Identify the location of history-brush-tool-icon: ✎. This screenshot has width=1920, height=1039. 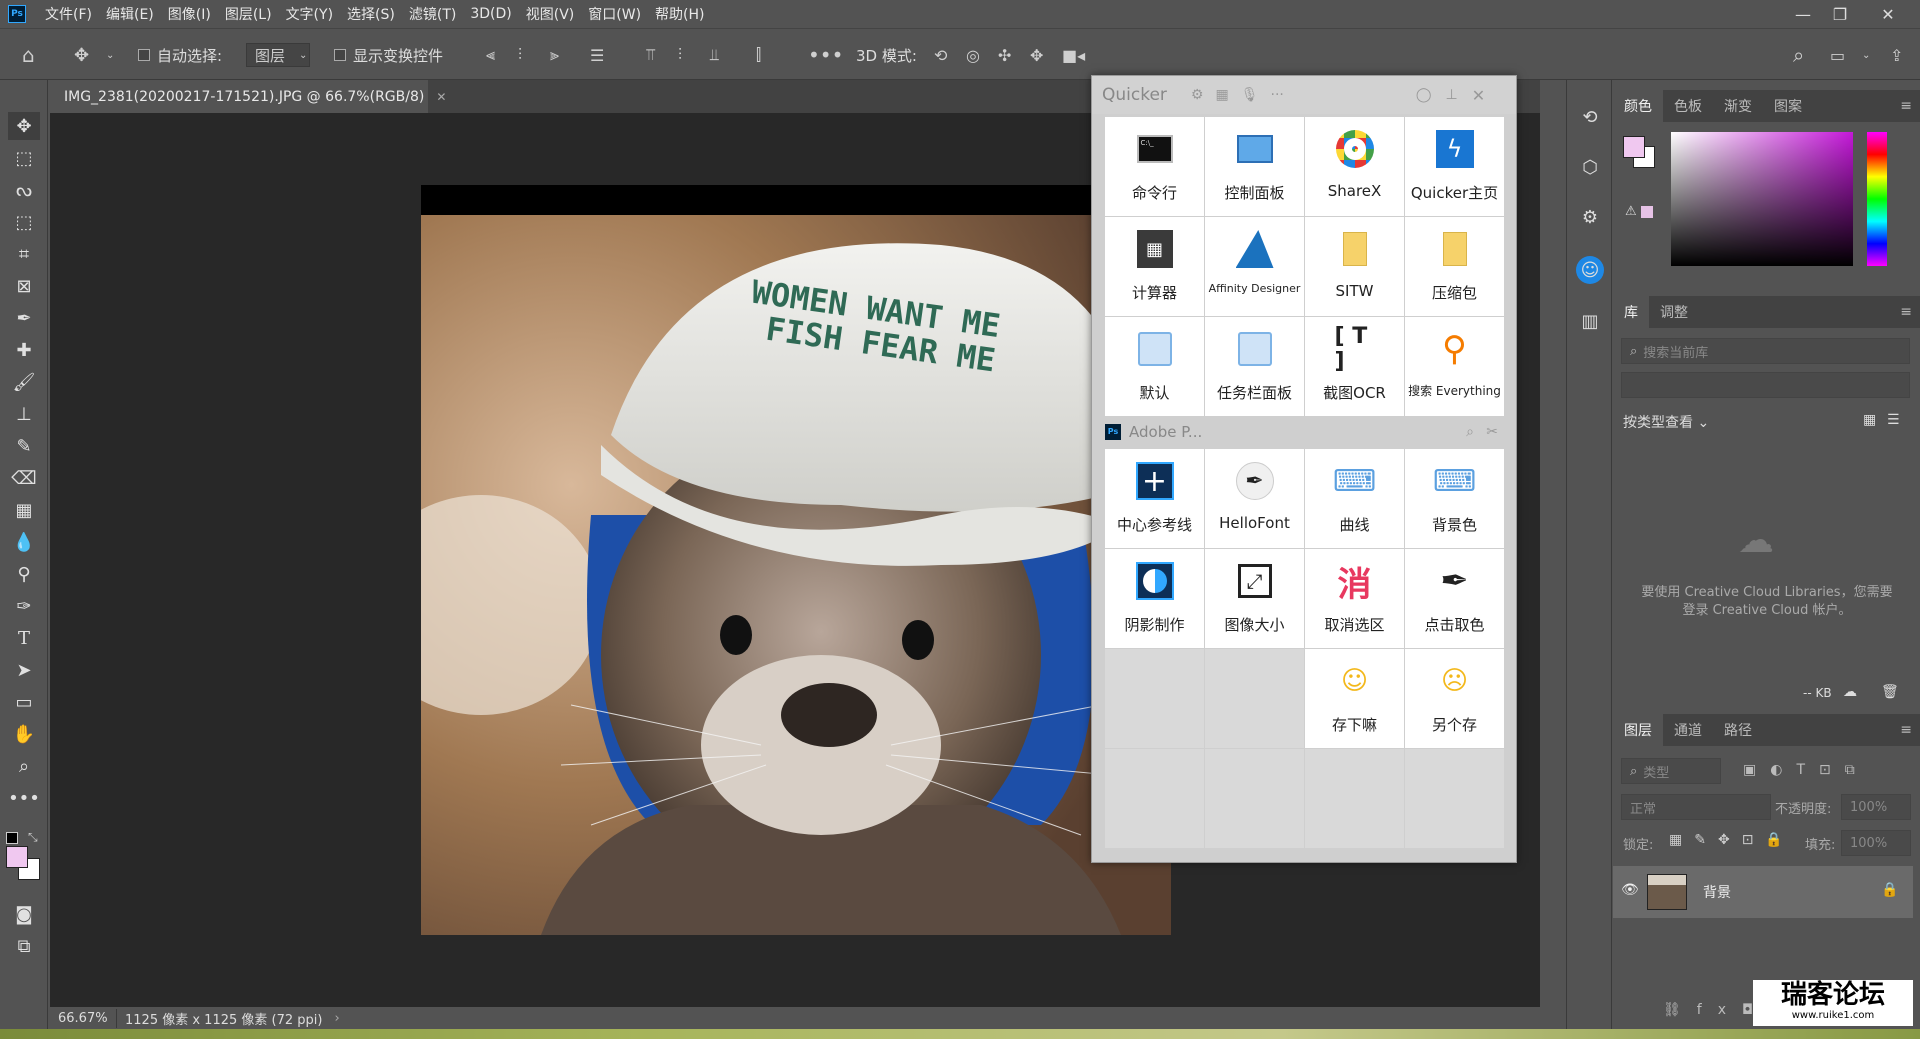
(24, 446).